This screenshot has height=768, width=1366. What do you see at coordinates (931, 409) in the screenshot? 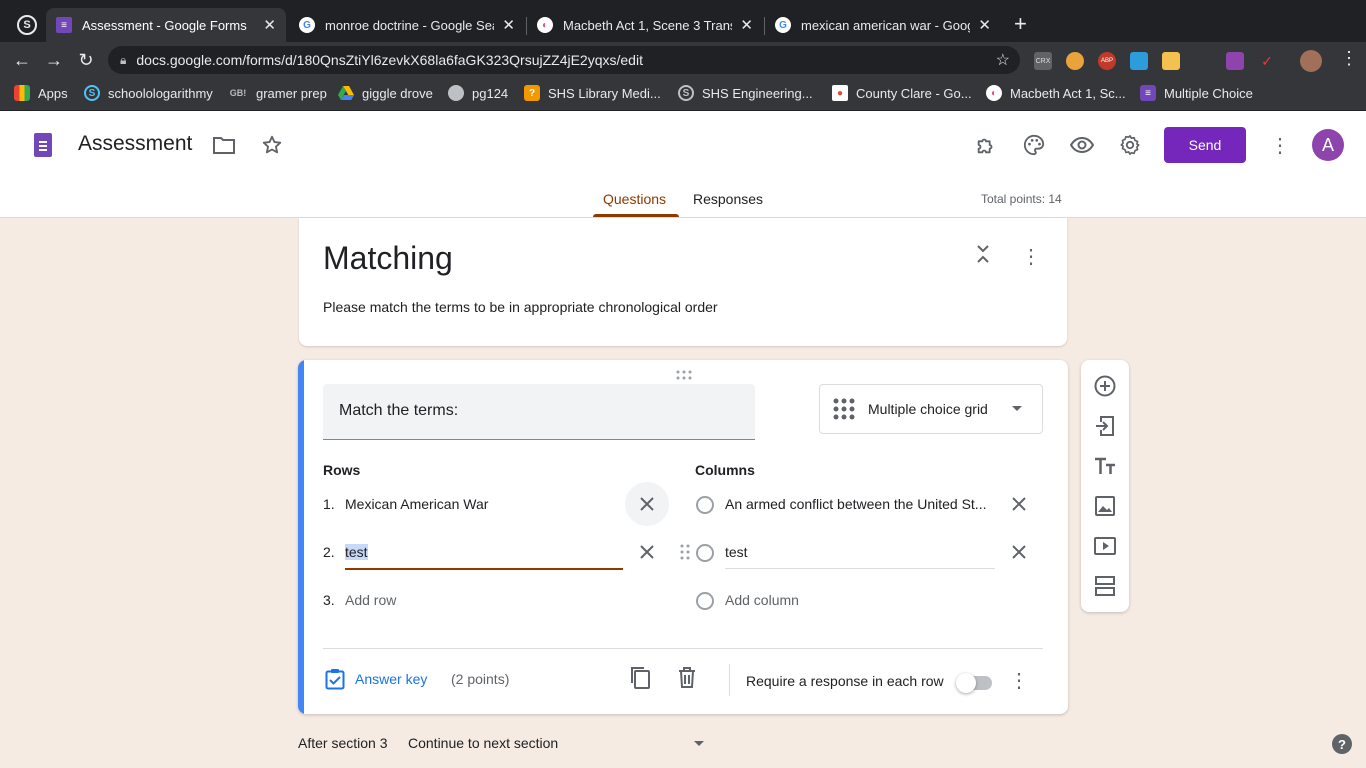
I see `question-type-select: Multiple choice grid` at bounding box center [931, 409].